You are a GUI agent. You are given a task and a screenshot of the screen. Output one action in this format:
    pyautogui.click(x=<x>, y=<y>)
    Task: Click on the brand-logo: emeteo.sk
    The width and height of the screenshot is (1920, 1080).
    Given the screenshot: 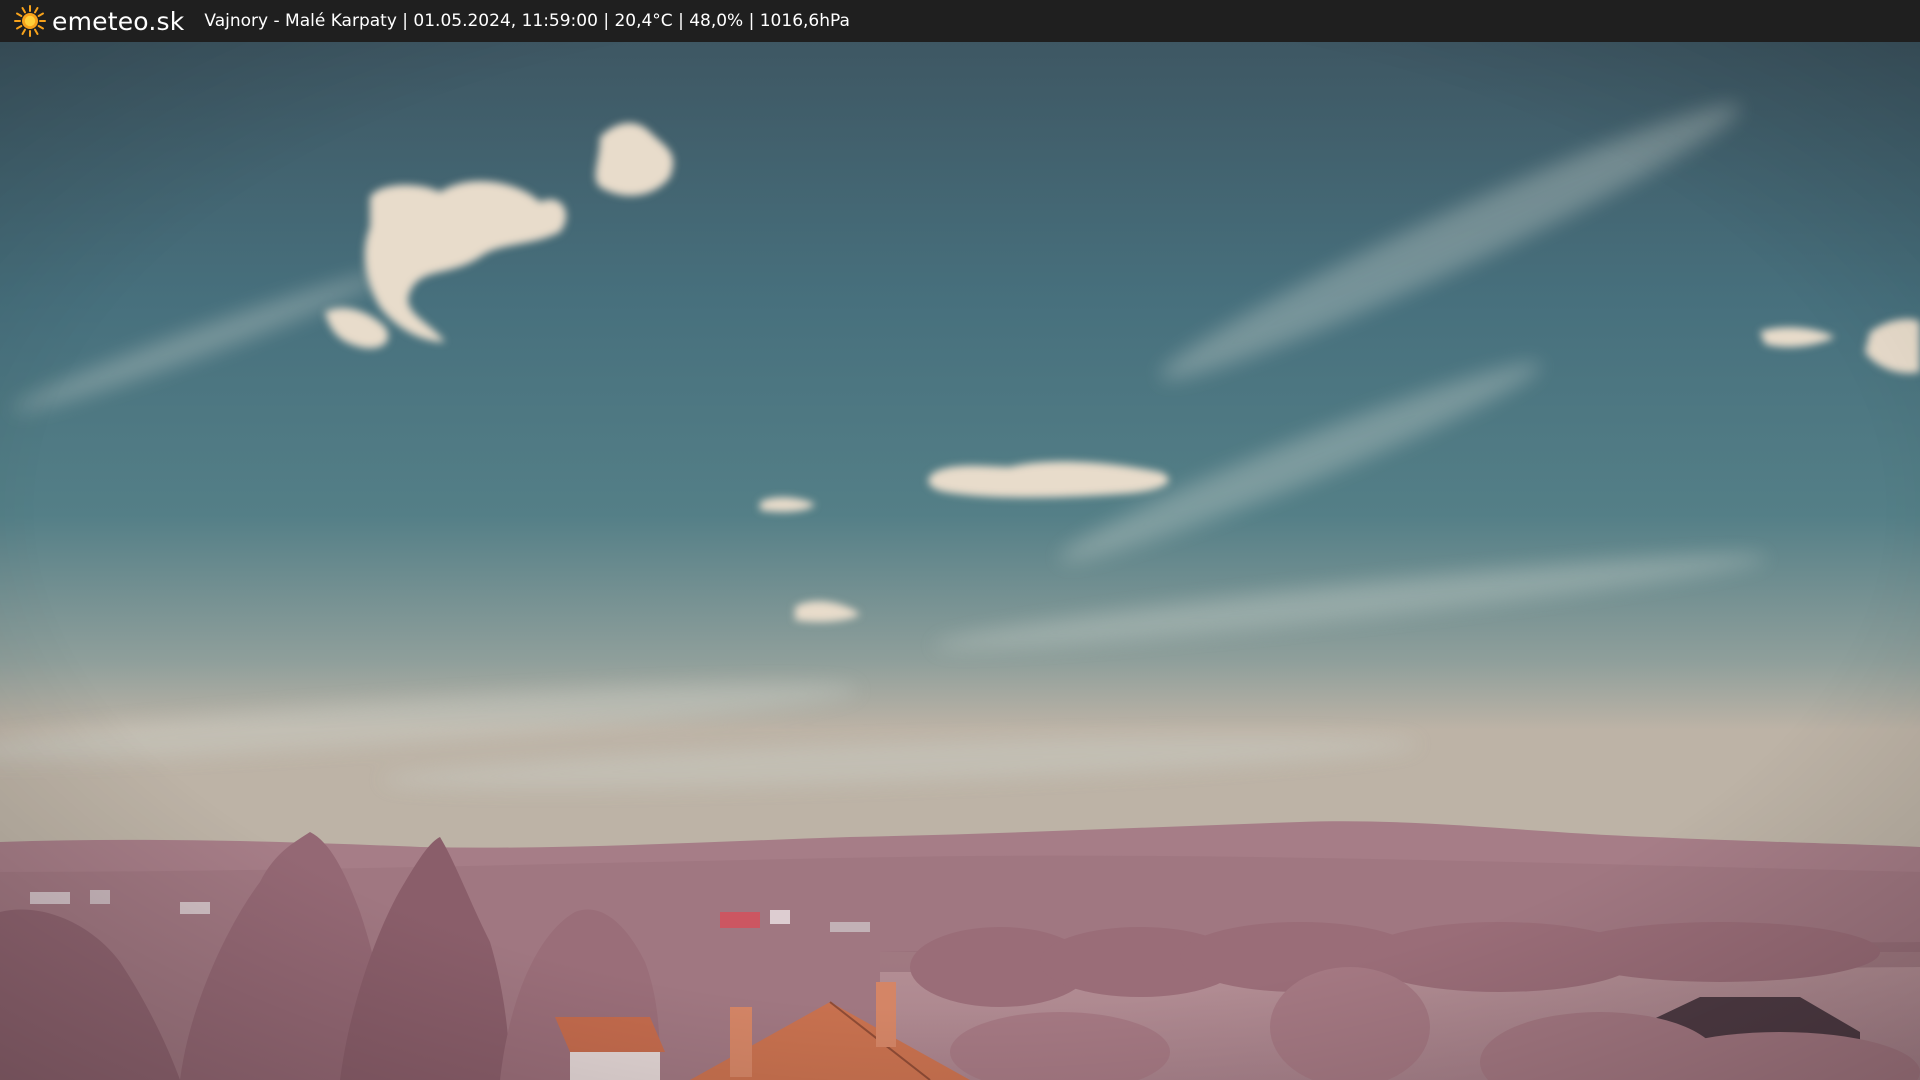 What is the action you would take?
    pyautogui.click(x=99, y=21)
    